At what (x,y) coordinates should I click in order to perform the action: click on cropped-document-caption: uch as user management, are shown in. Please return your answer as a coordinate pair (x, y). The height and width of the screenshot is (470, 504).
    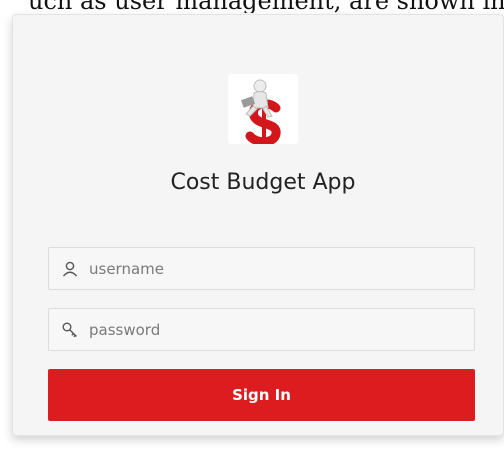
    Looking at the image, I should click on (266, 6).